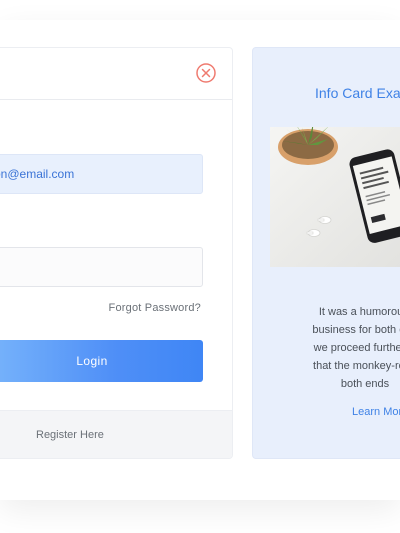  What do you see at coordinates (359, 312) in the screenshot?
I see `info-card-text-line: It was a humorousl` at bounding box center [359, 312].